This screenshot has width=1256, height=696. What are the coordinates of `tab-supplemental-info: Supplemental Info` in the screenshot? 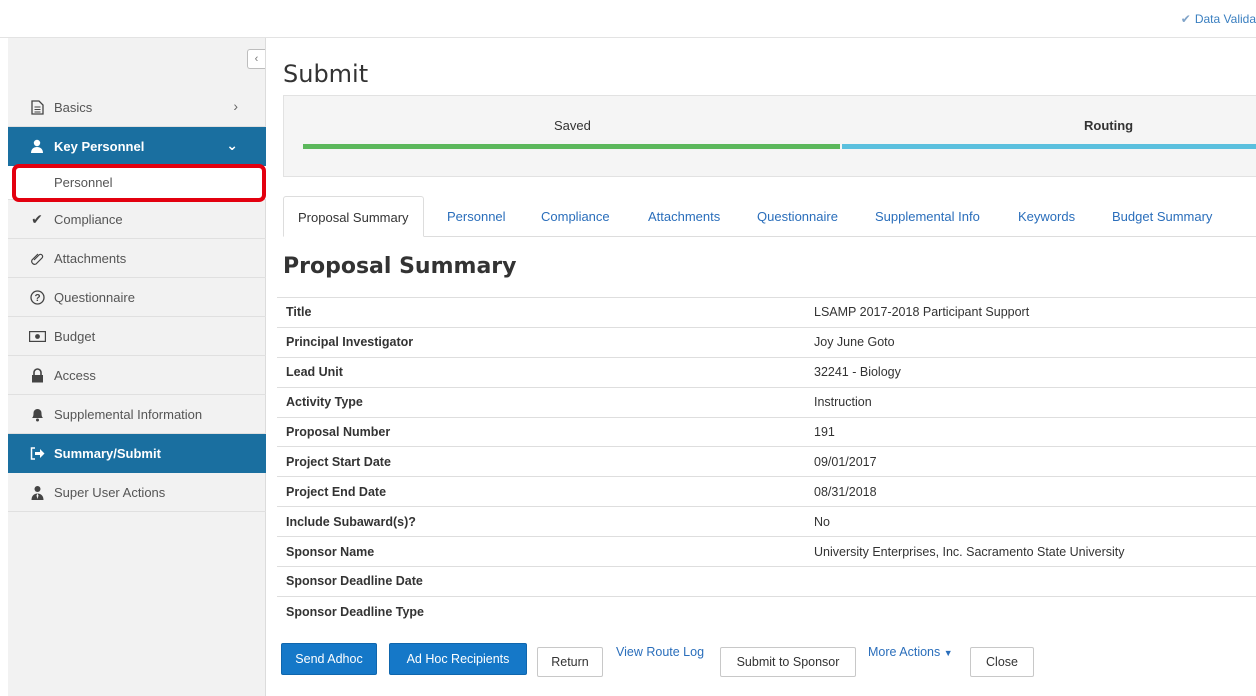 It's located at (927, 216).